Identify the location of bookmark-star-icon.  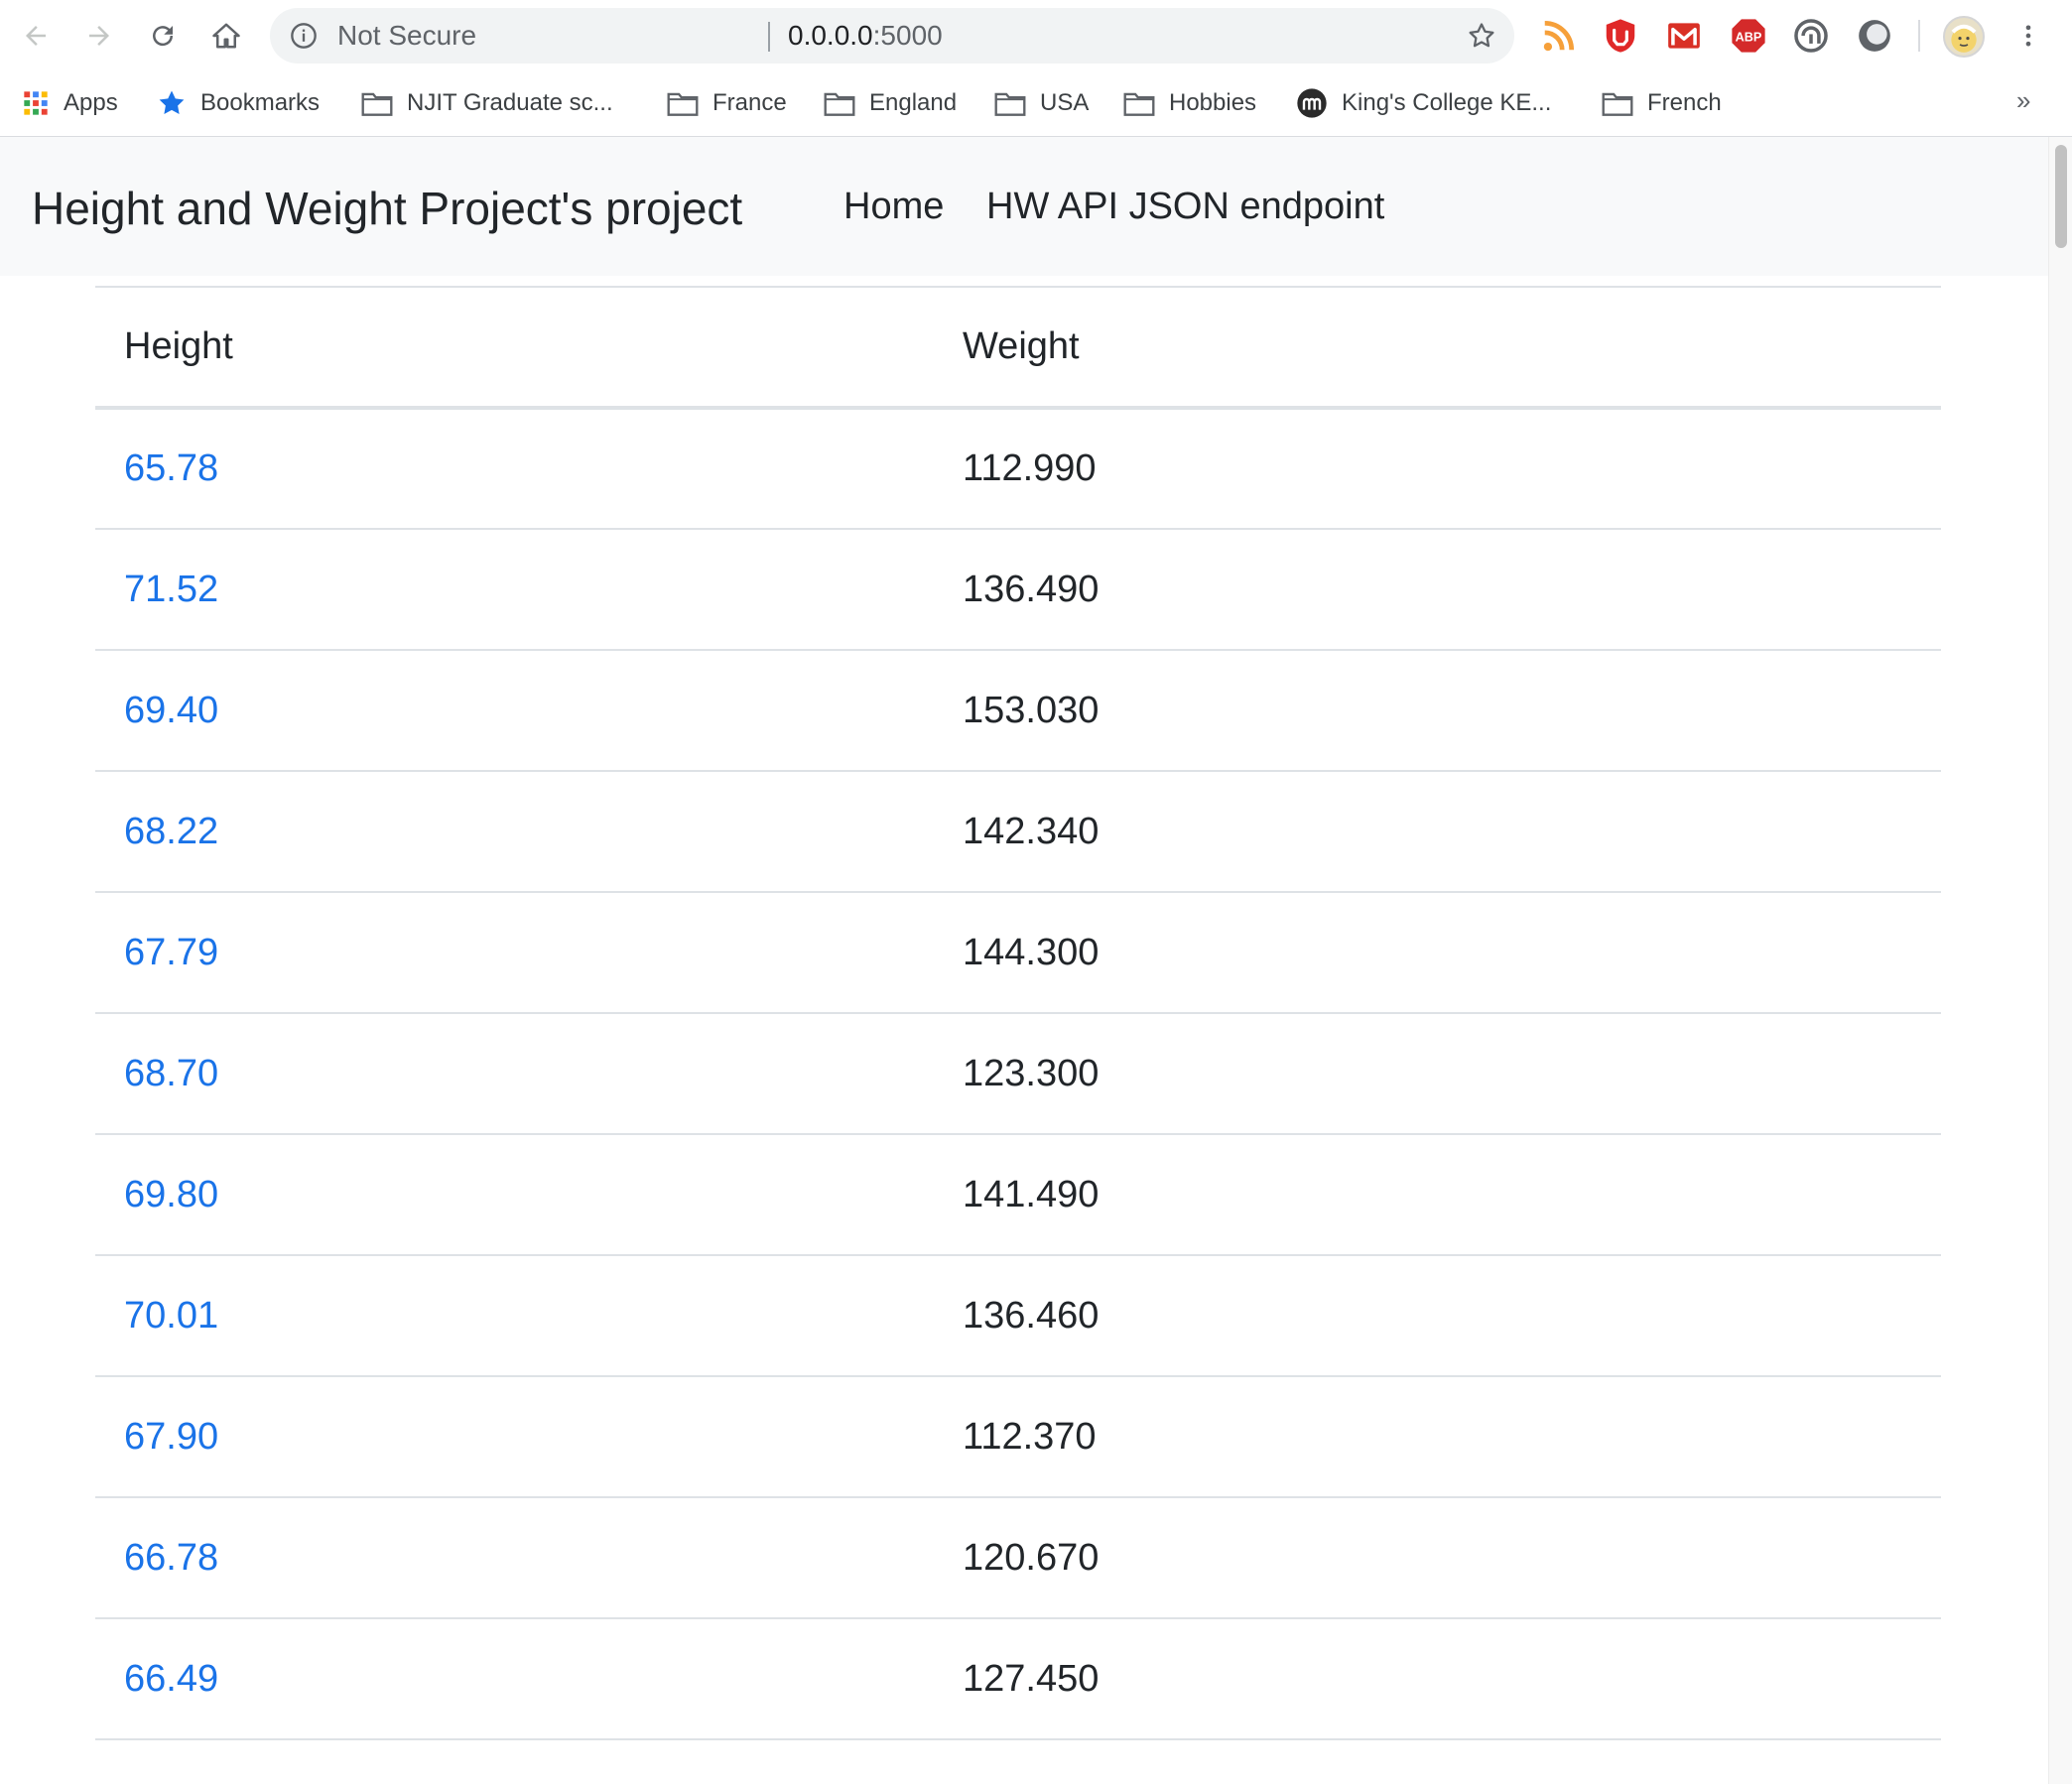
(1481, 36).